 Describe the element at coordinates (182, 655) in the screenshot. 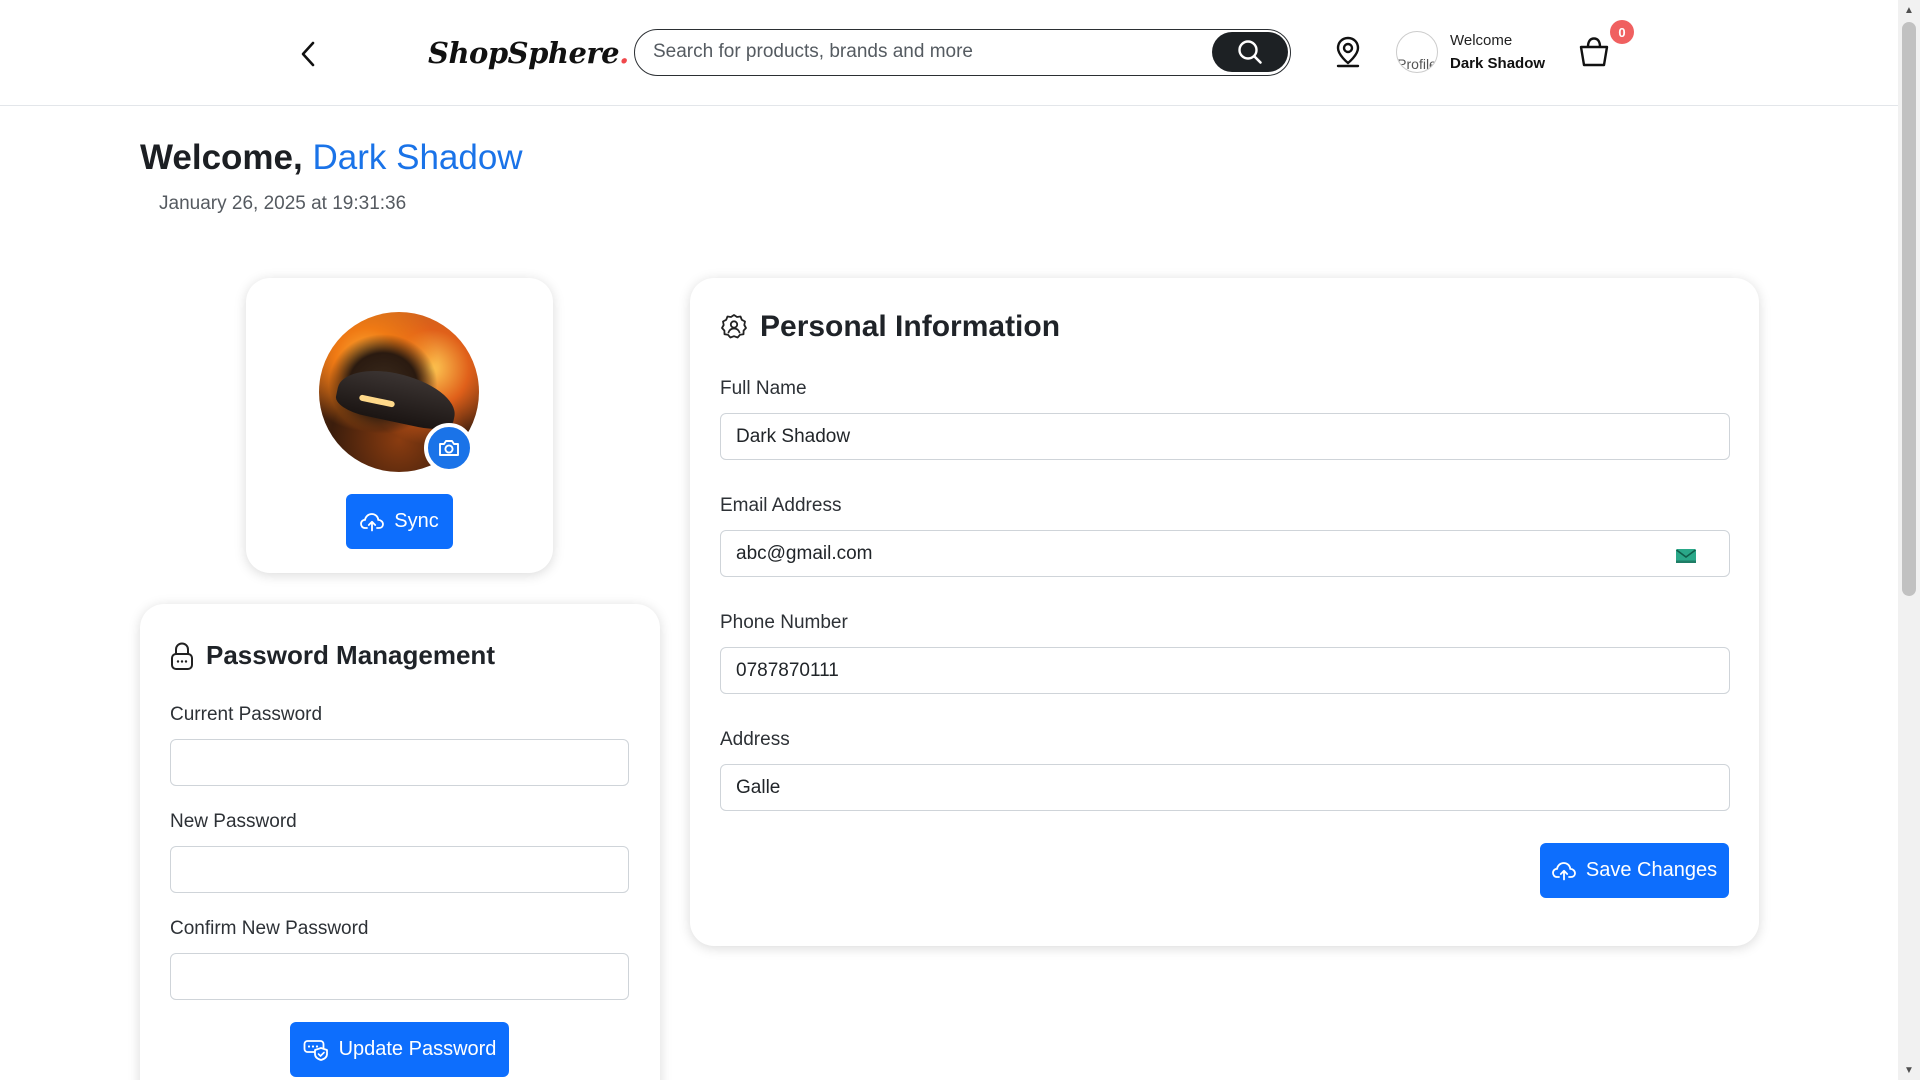

I see `lock-icon` at that location.